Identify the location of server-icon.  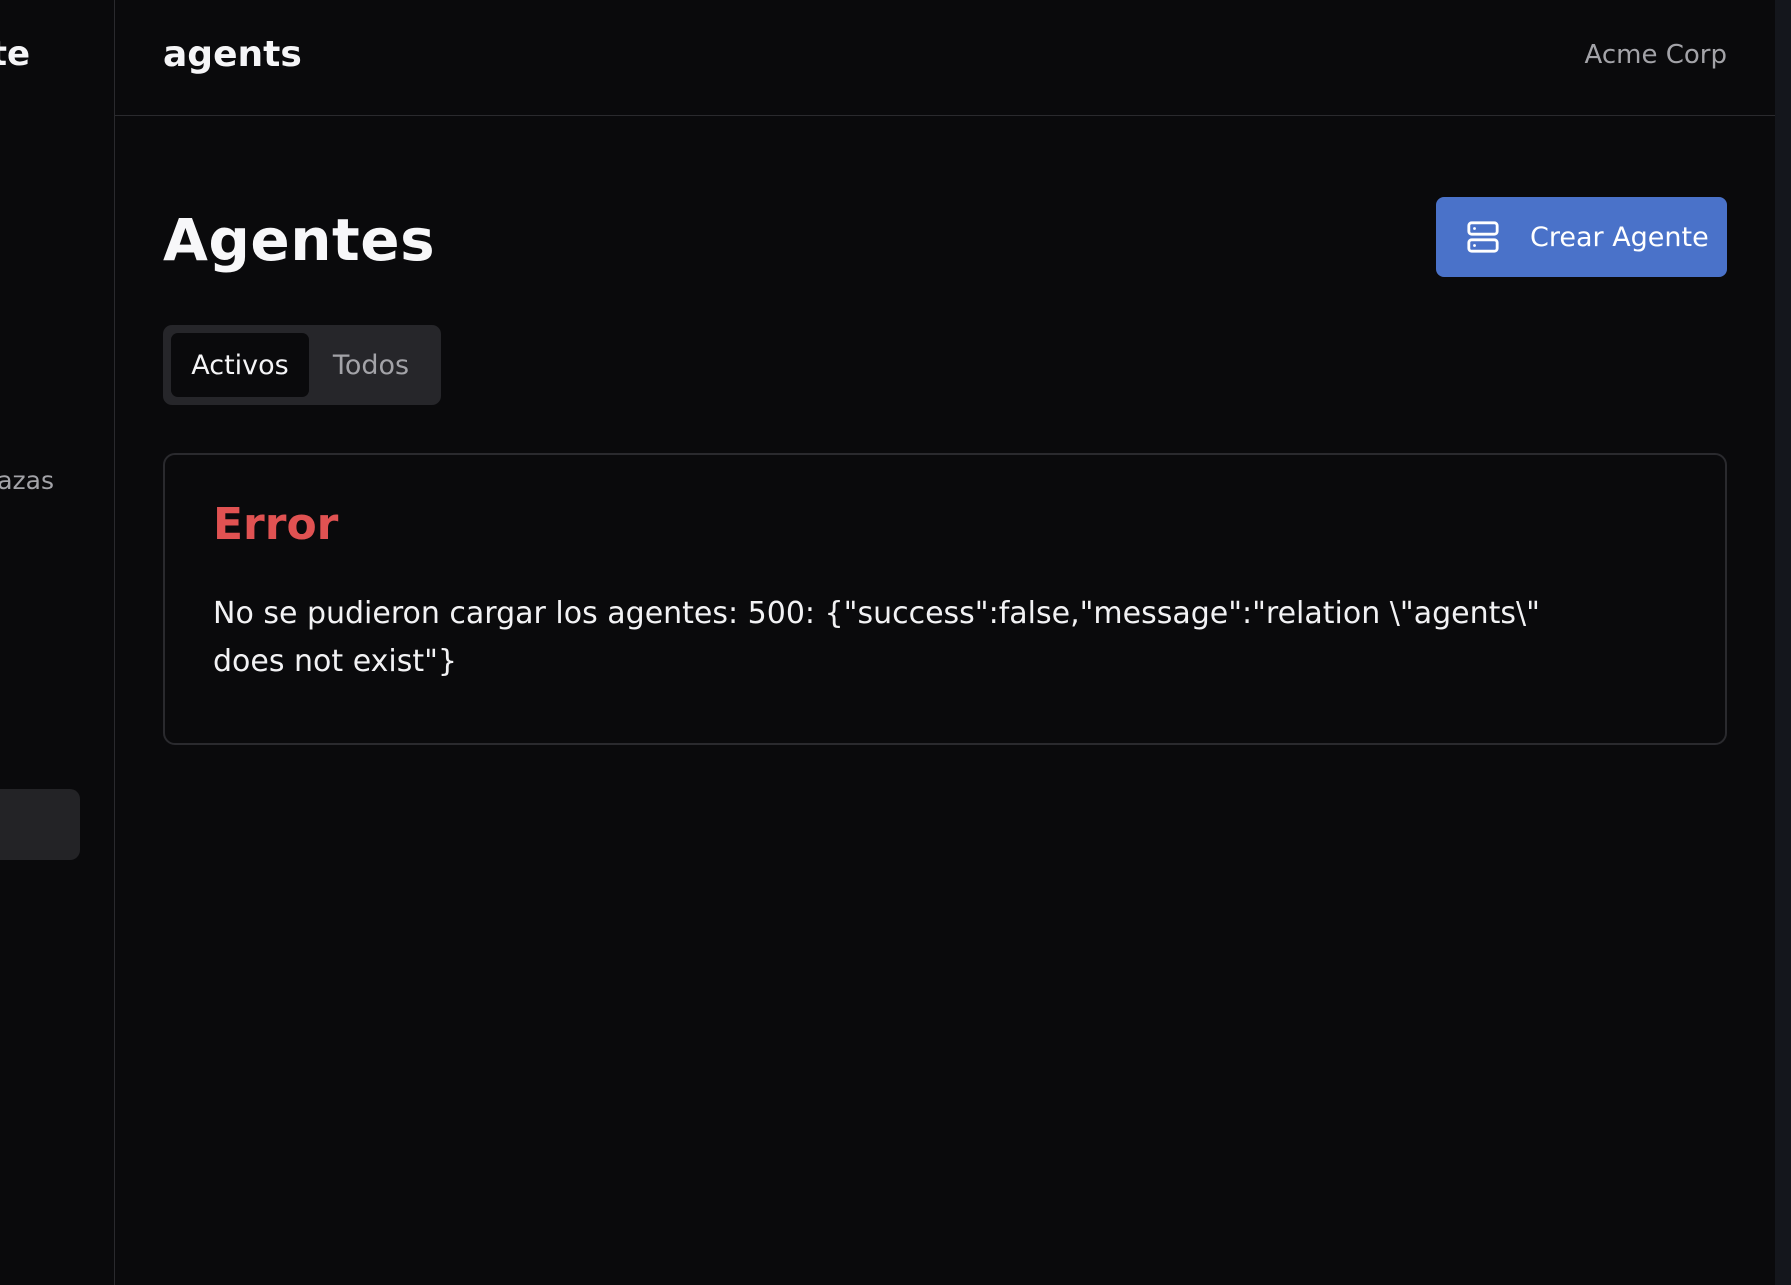
(1483, 237).